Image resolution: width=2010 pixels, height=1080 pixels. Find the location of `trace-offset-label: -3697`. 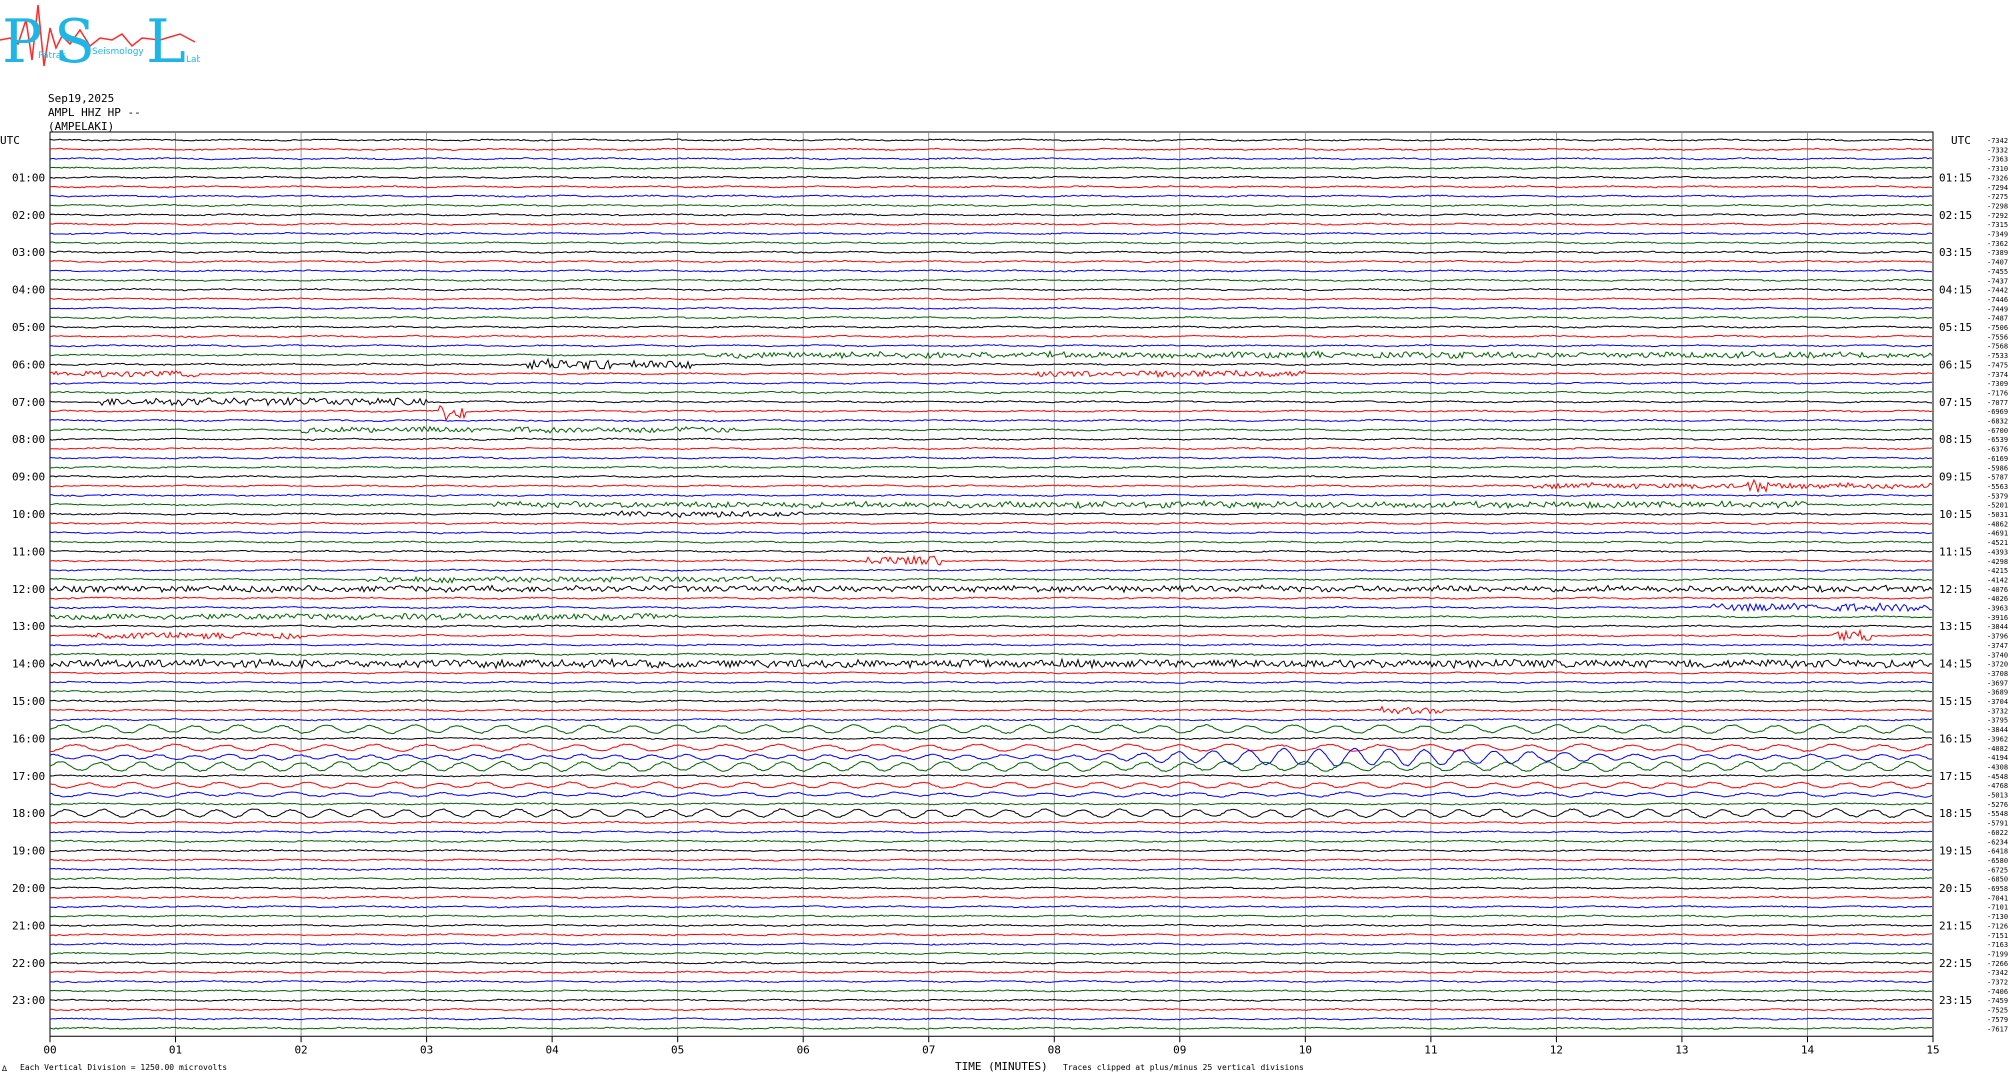

trace-offset-label: -3697 is located at coordinates (1997, 683).